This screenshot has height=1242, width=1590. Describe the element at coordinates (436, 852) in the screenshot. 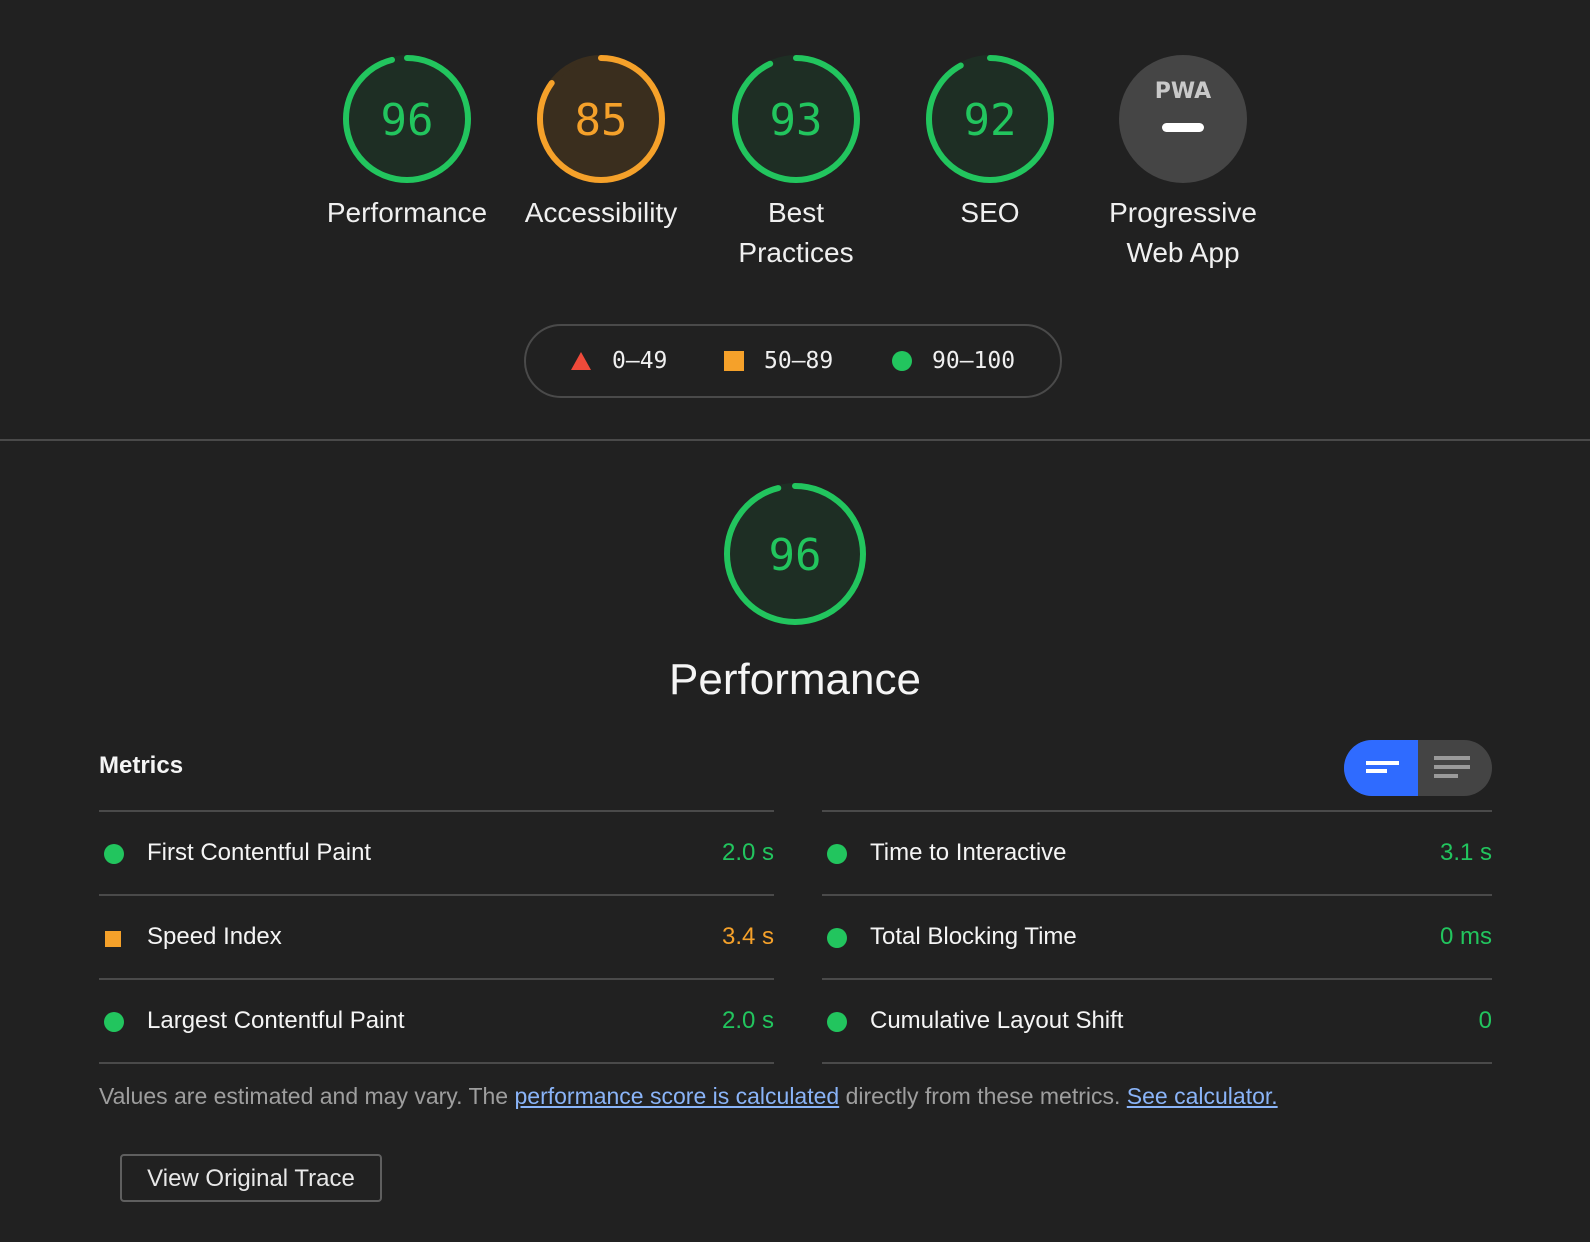

I see `metric-row: First Contentful Paint 2.0 s` at that location.